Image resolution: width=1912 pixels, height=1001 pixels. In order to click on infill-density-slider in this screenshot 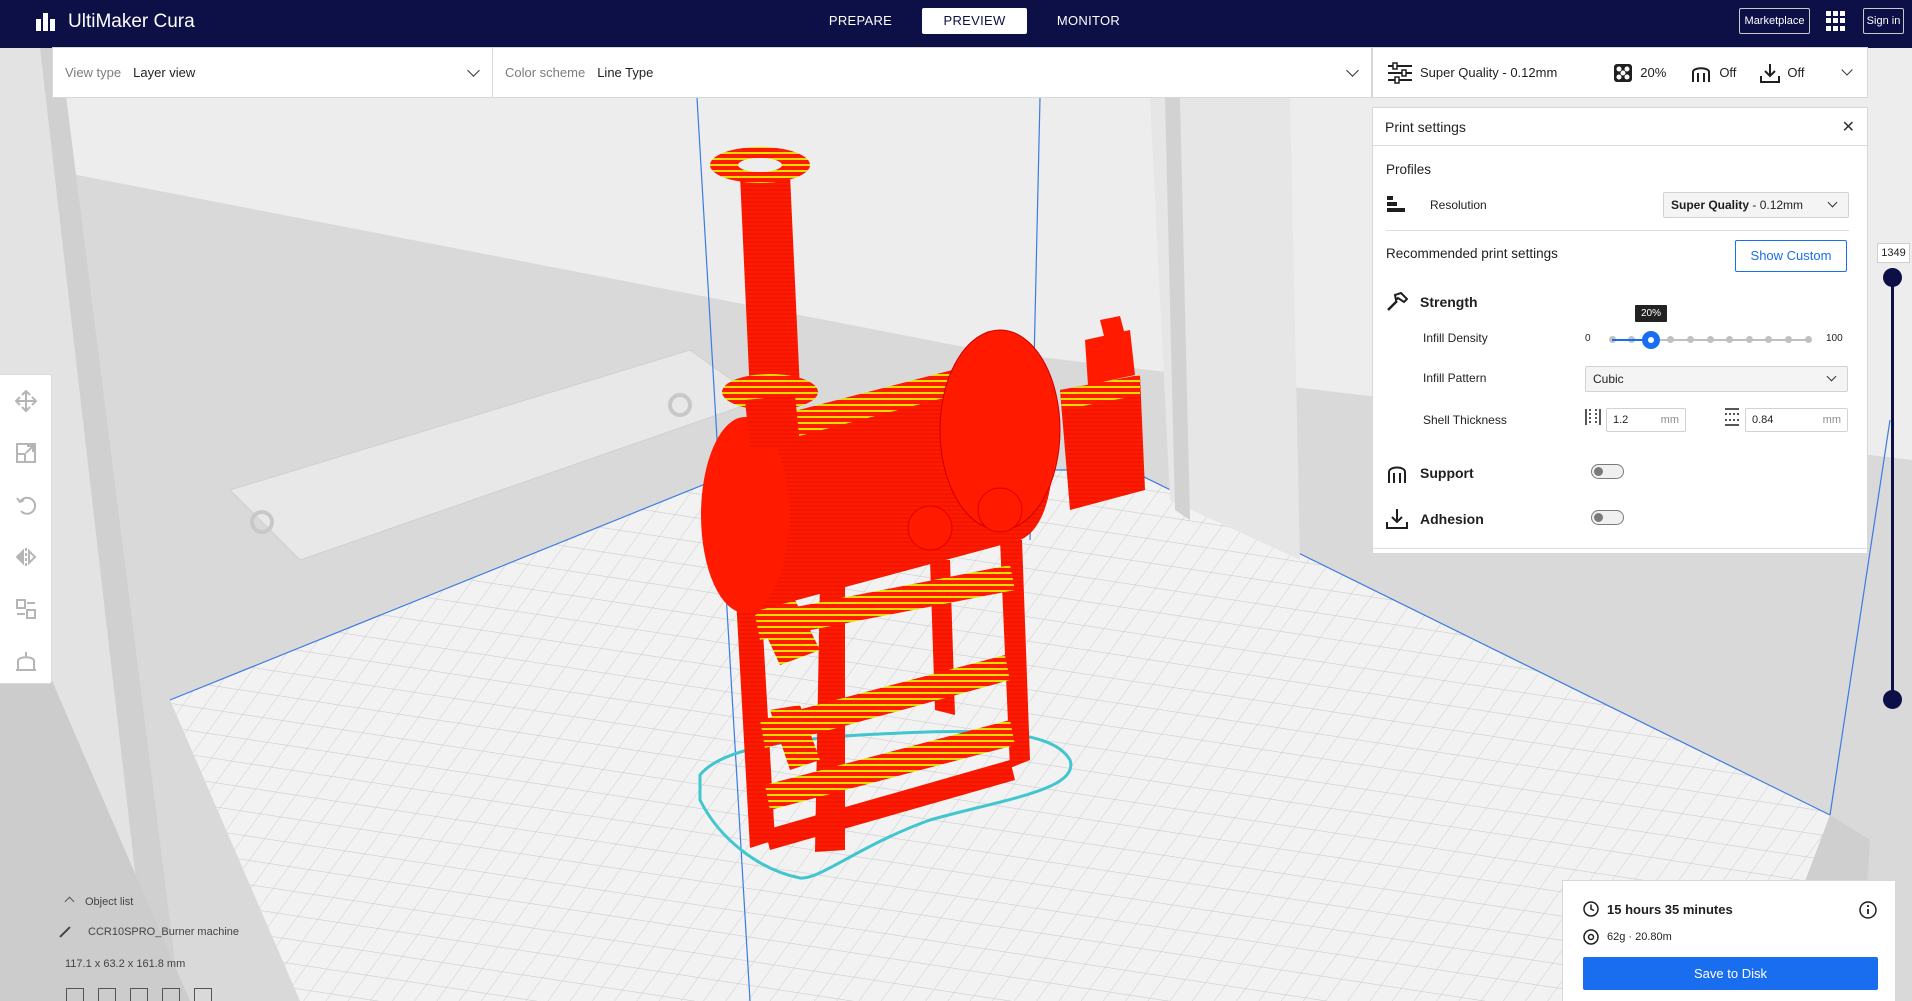, I will do `click(1710, 340)`.